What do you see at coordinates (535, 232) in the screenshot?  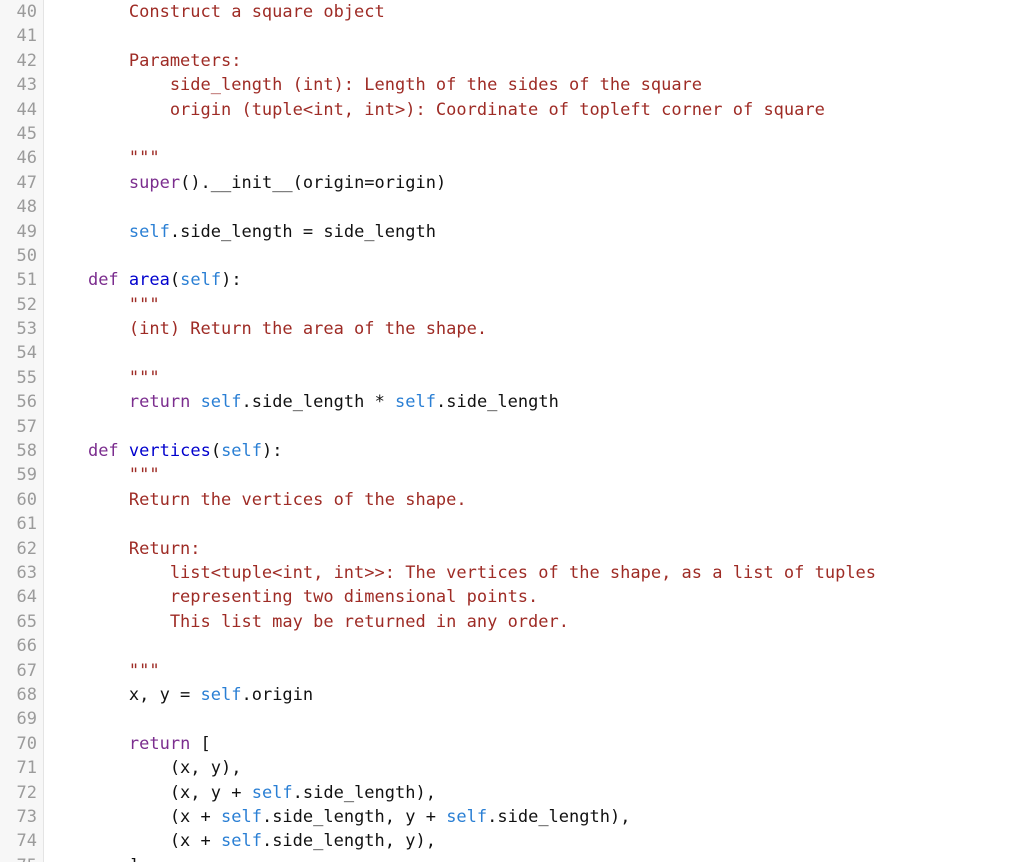 I see `code-line: self.side_length = side_length` at bounding box center [535, 232].